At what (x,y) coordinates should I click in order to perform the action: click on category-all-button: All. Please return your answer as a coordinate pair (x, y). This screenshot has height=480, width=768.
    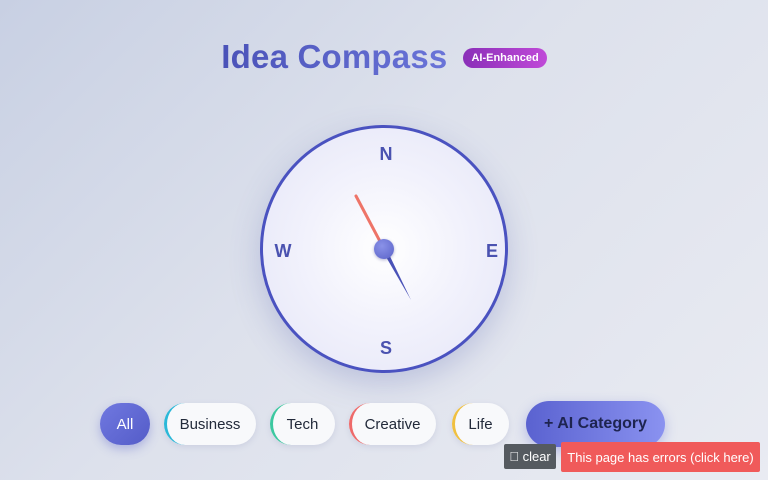
    Looking at the image, I should click on (125, 424).